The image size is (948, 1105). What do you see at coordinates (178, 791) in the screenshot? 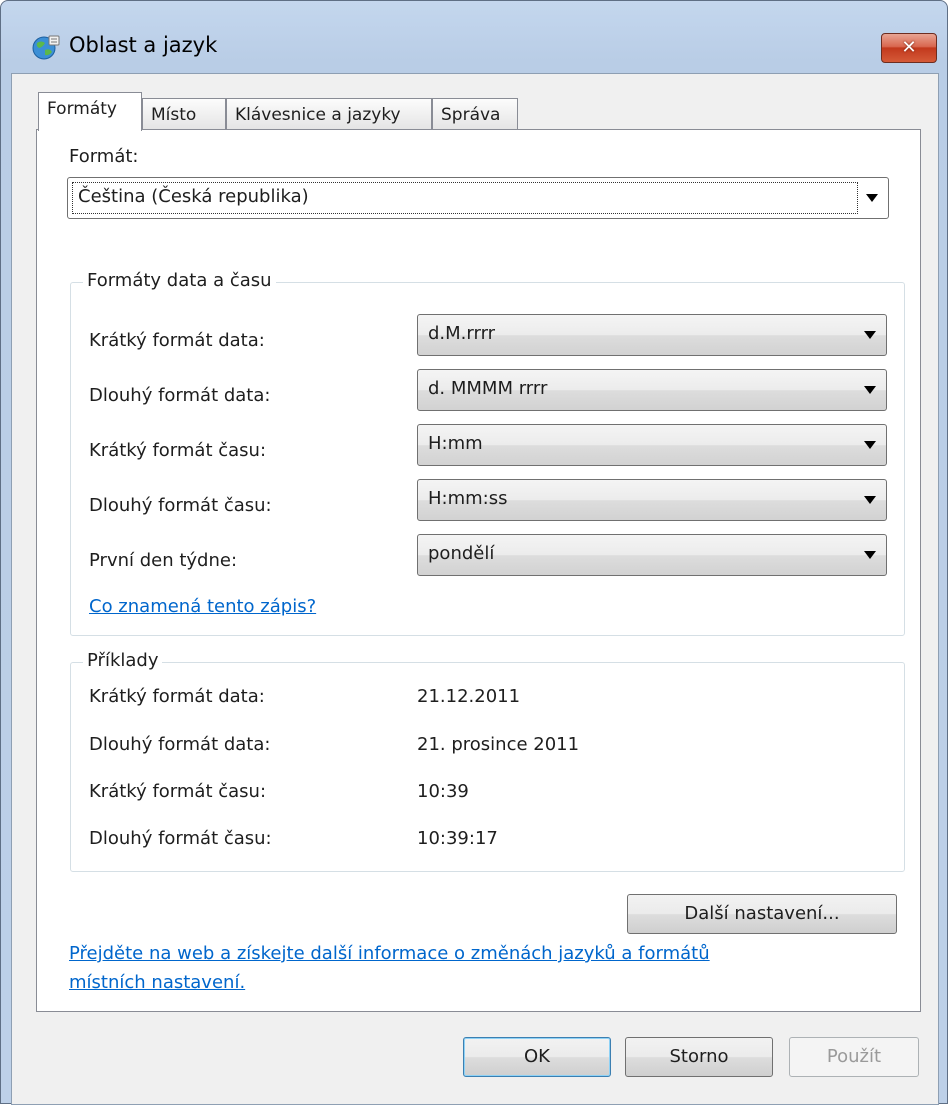
I see `example-label: Krátký formát času:` at bounding box center [178, 791].